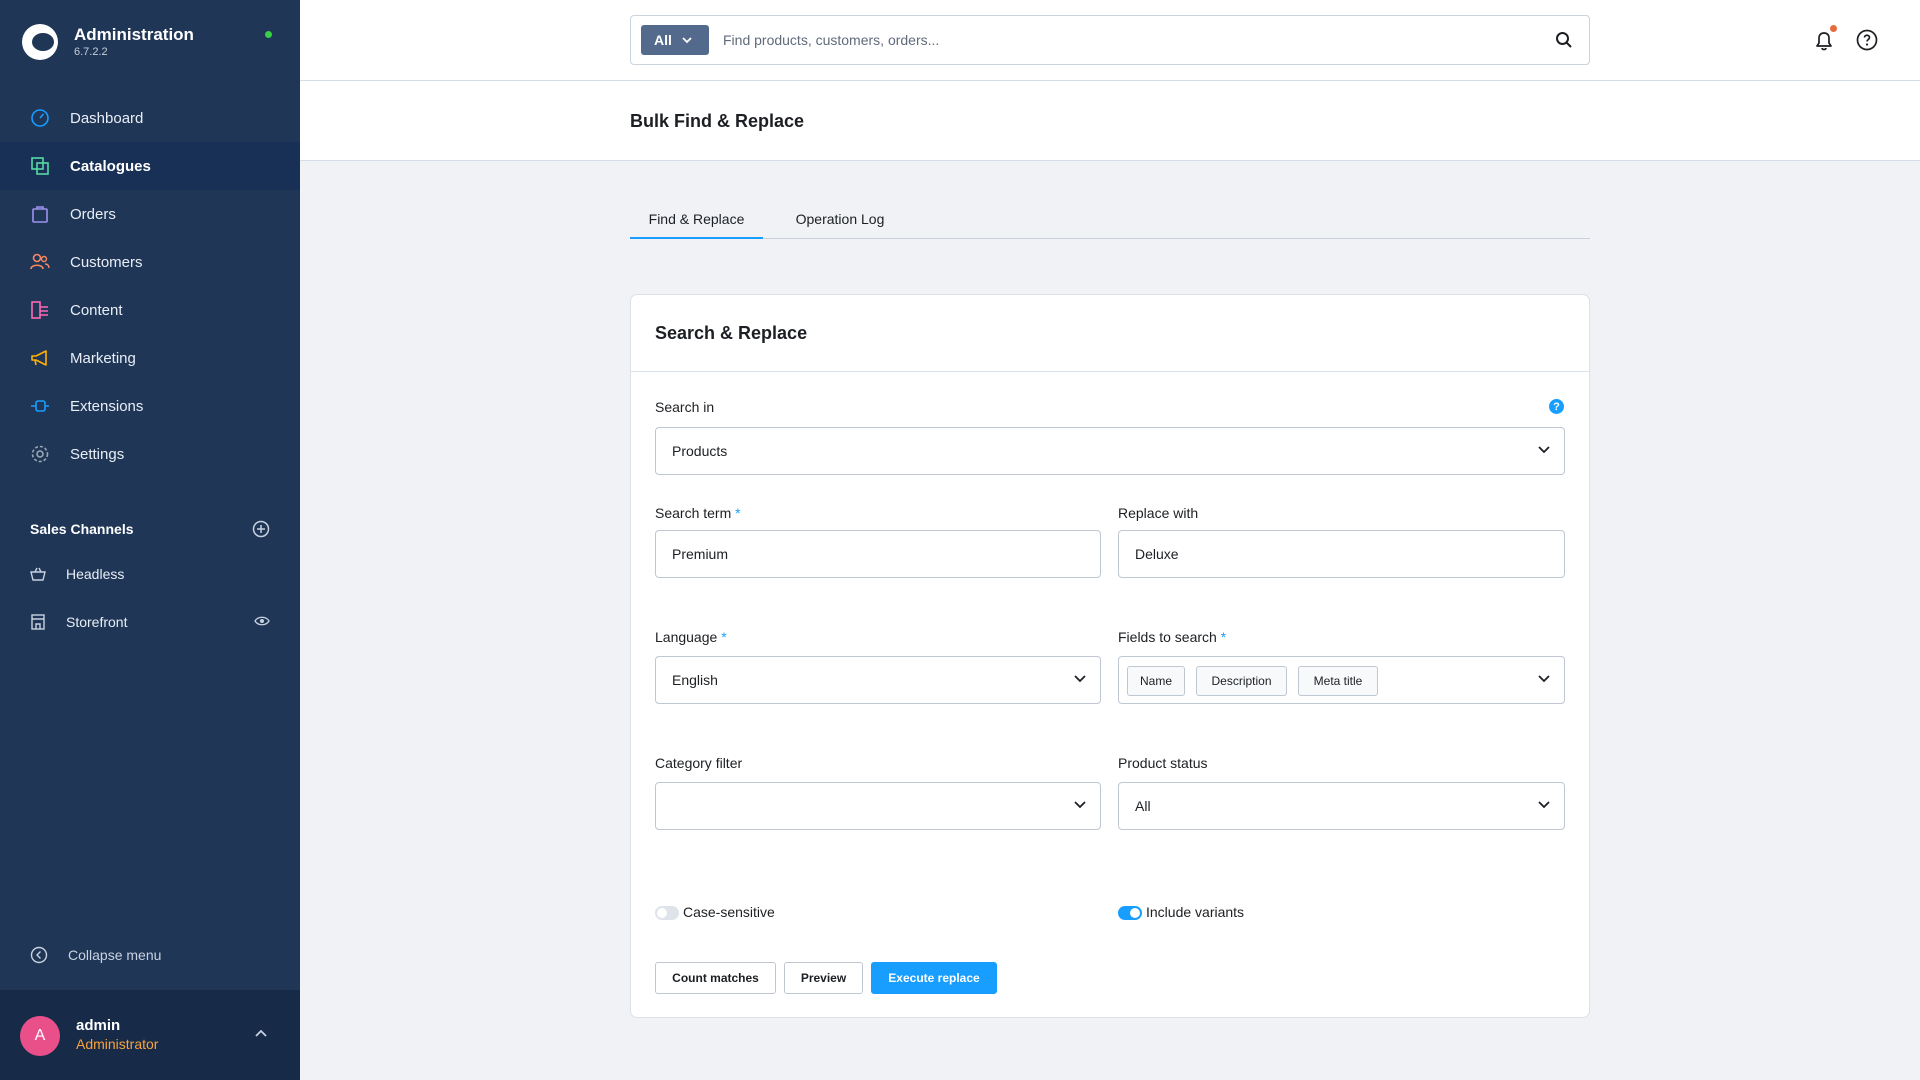 This screenshot has height=1080, width=1920. What do you see at coordinates (115, 955) in the screenshot?
I see `collapse-menu-label: Collapse menu` at bounding box center [115, 955].